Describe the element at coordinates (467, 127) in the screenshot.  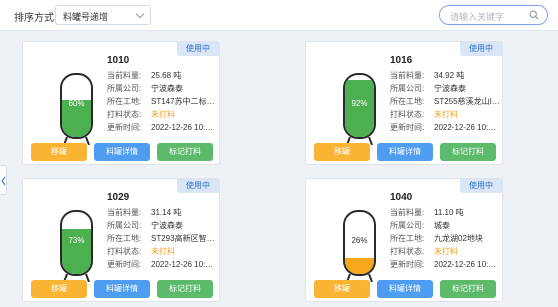
I see `value-updated: 2022-12-26 10:42:48` at that location.